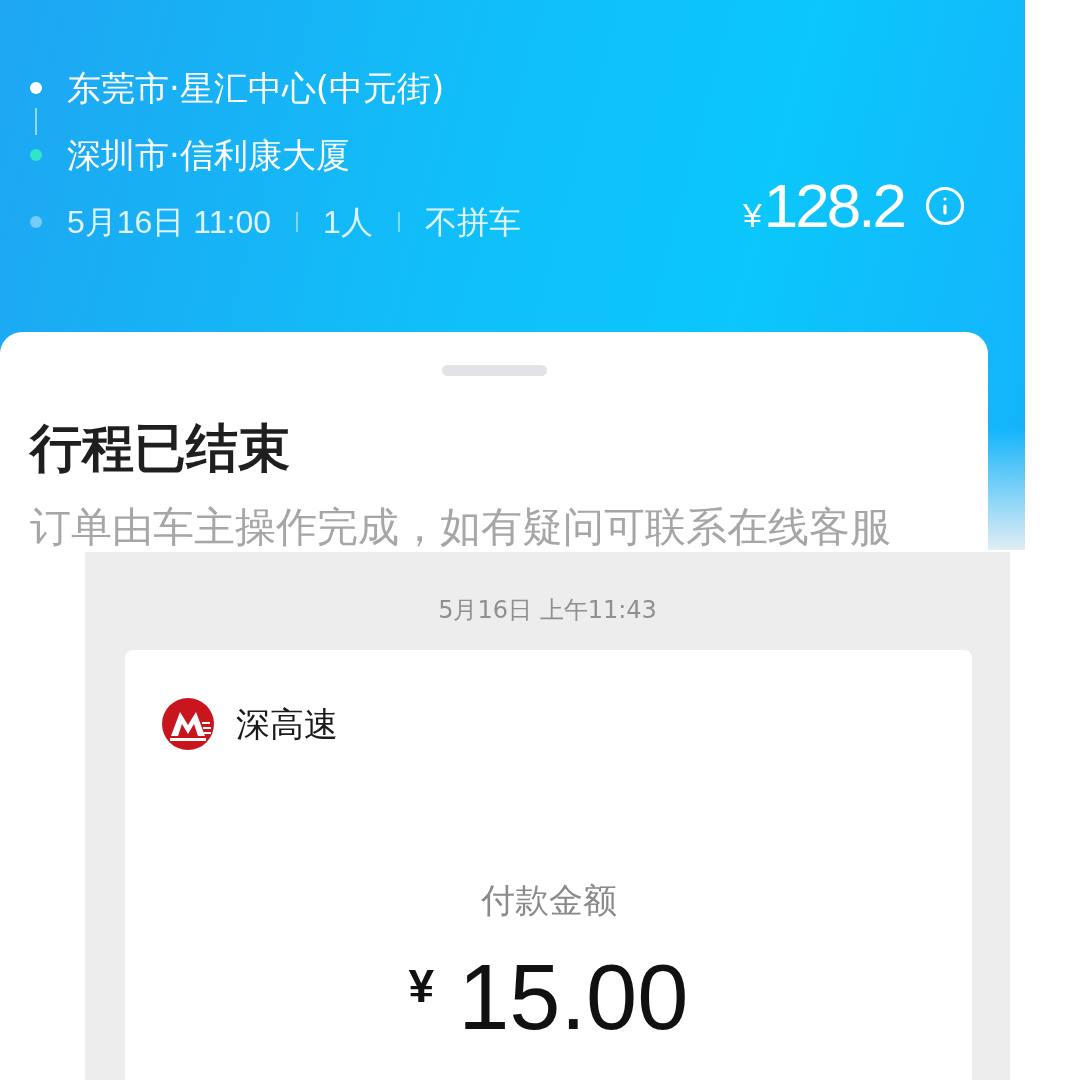 This screenshot has height=1080, width=1080. What do you see at coordinates (188, 724) in the screenshot?
I see `round-logo-icon` at bounding box center [188, 724].